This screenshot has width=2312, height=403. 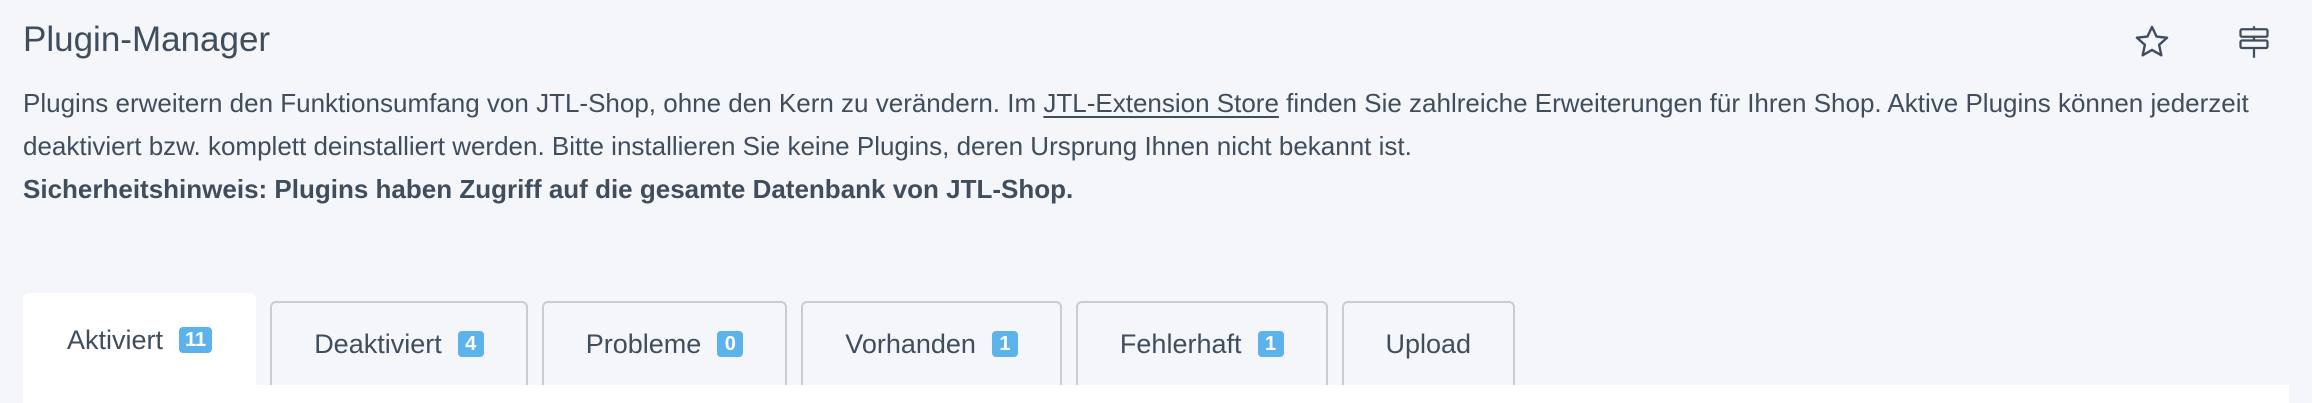 I want to click on tab-aktiviert: Aktiviert 11, so click(x=140, y=339).